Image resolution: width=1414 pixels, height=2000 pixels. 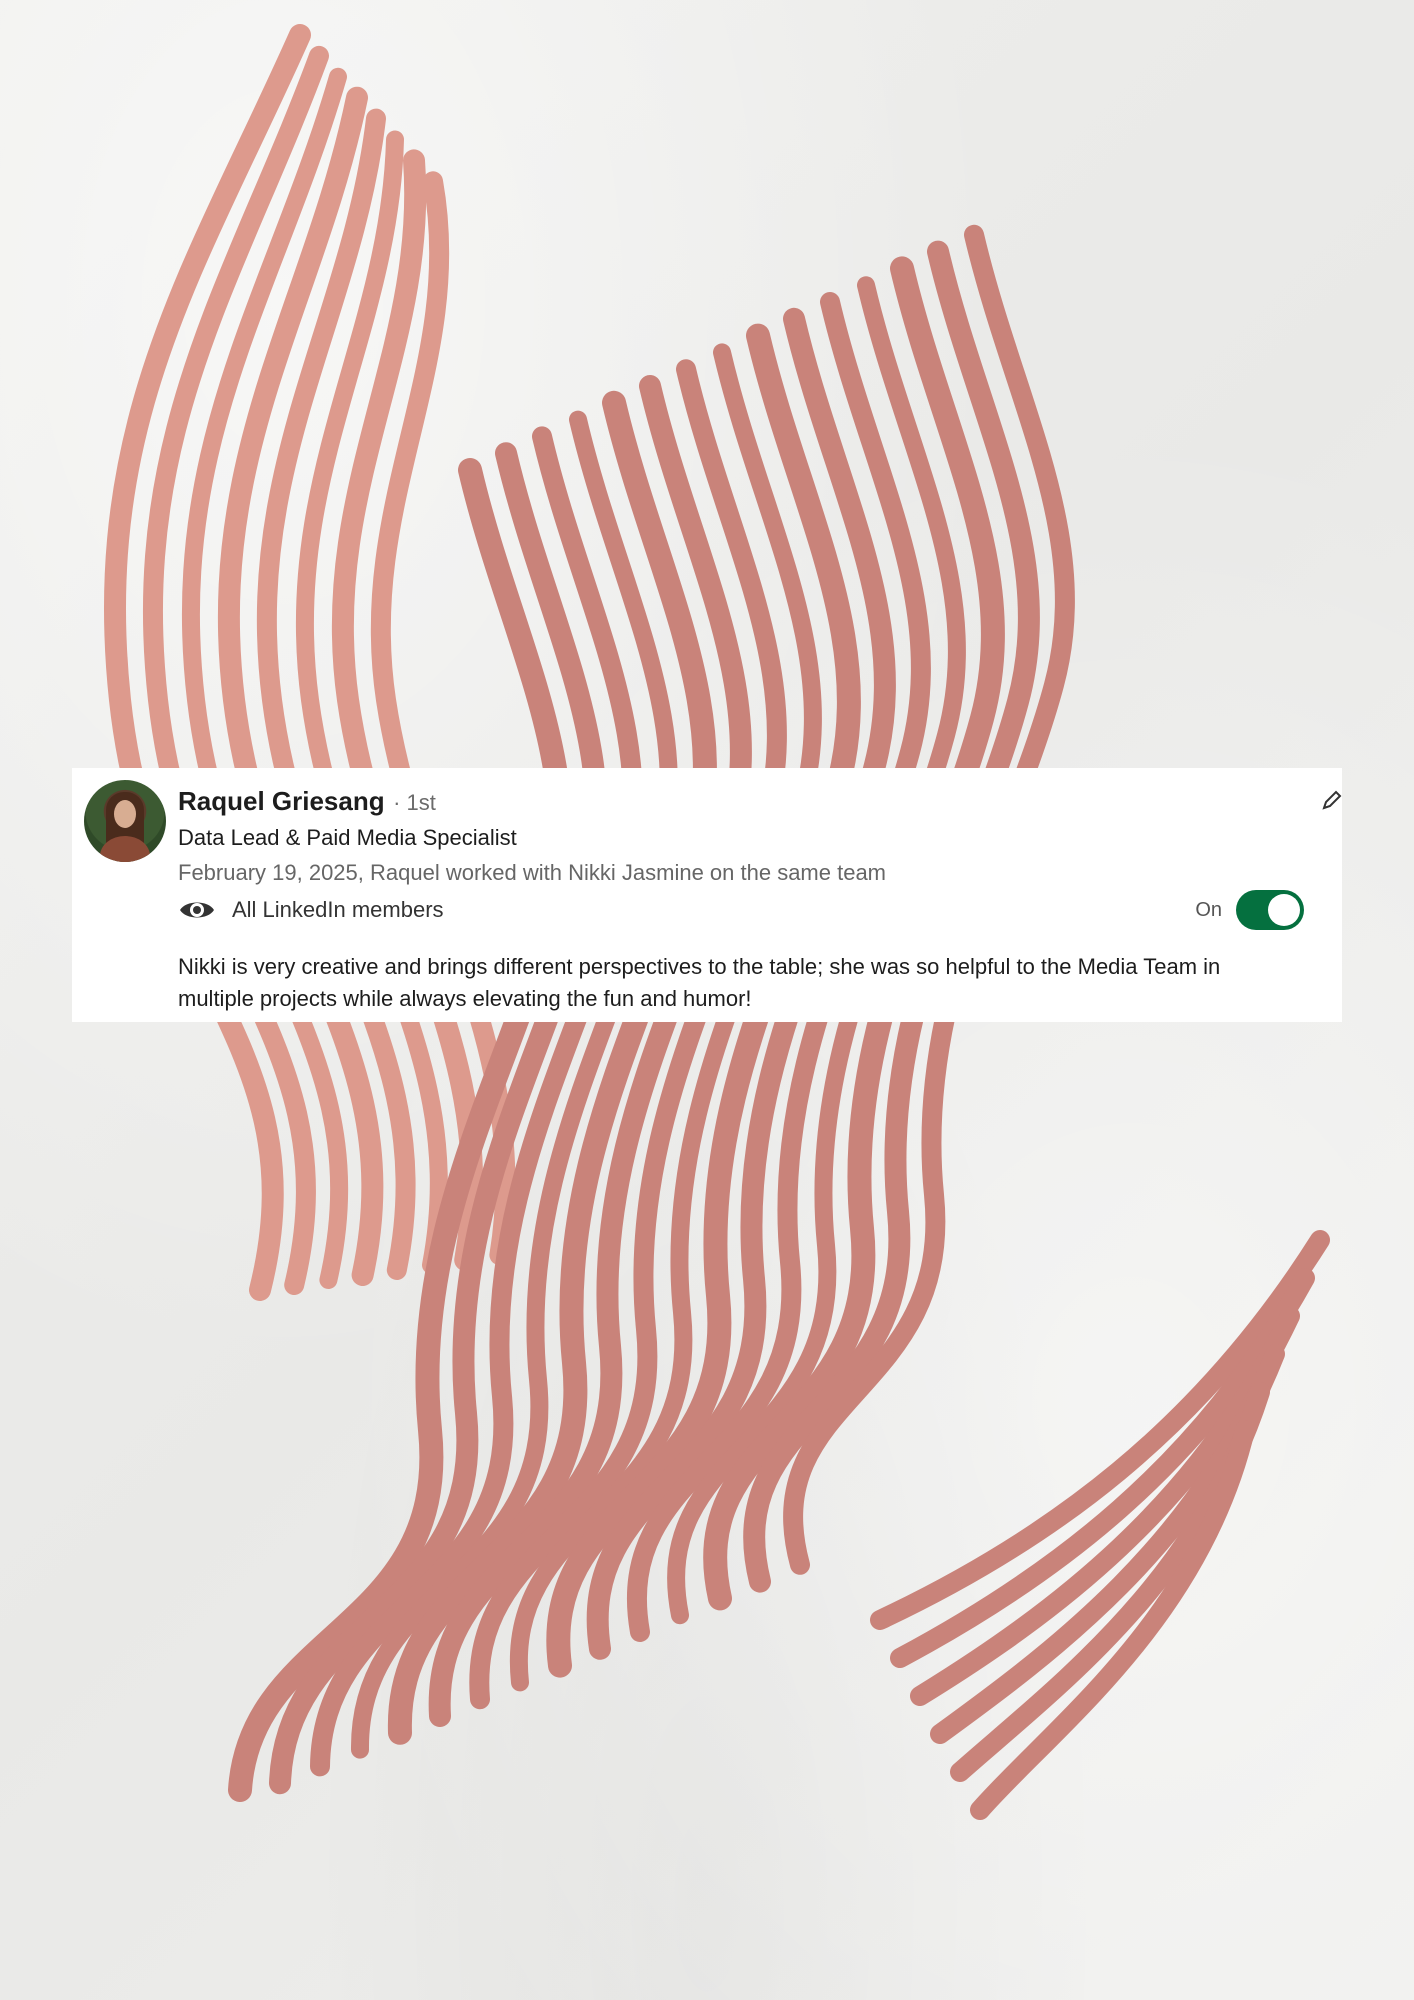 I want to click on visibility-setting: All LinkedIn members, so click(x=311, y=910).